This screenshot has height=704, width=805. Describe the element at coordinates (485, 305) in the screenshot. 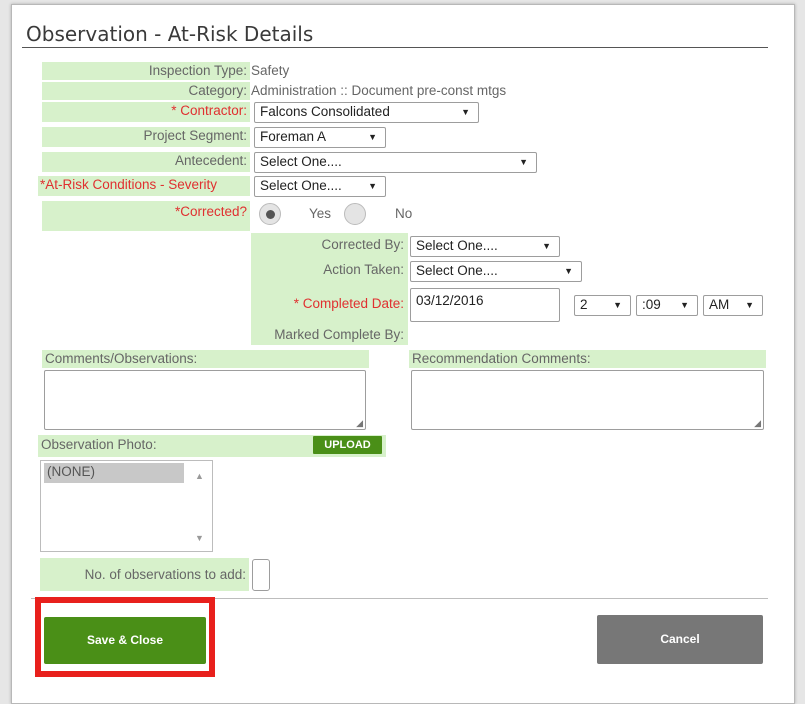

I see `completed-date-input: 03/12/2016` at that location.